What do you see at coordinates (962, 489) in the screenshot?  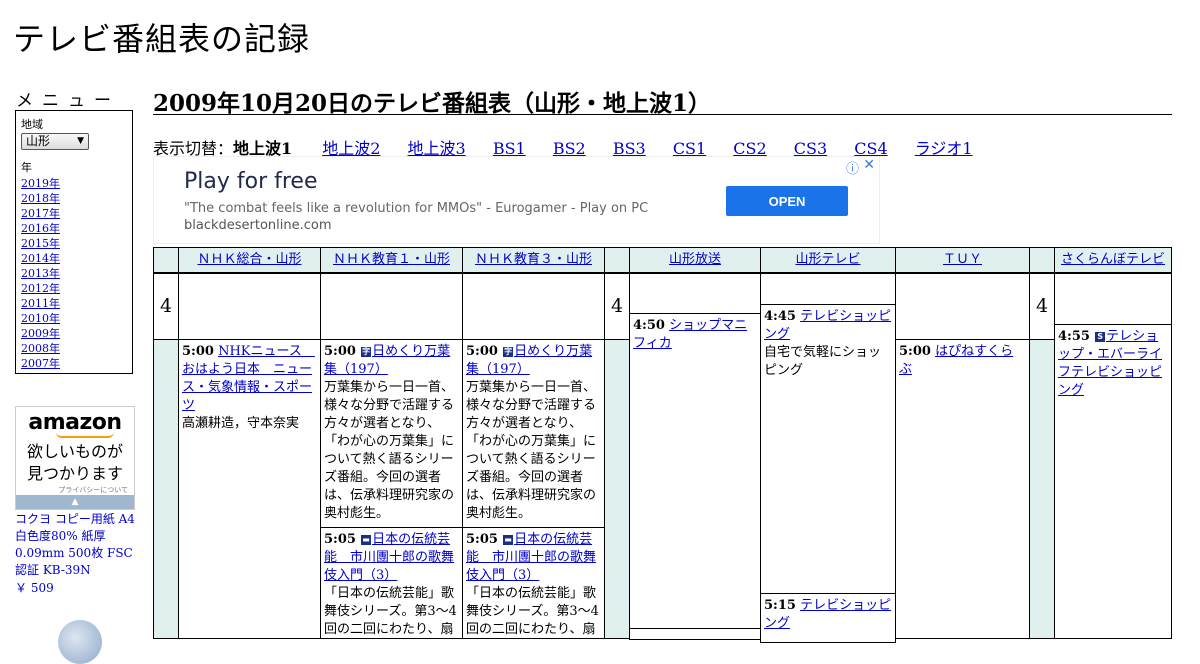 I see `program-cell: 5:00 はぴねすくらぶ` at bounding box center [962, 489].